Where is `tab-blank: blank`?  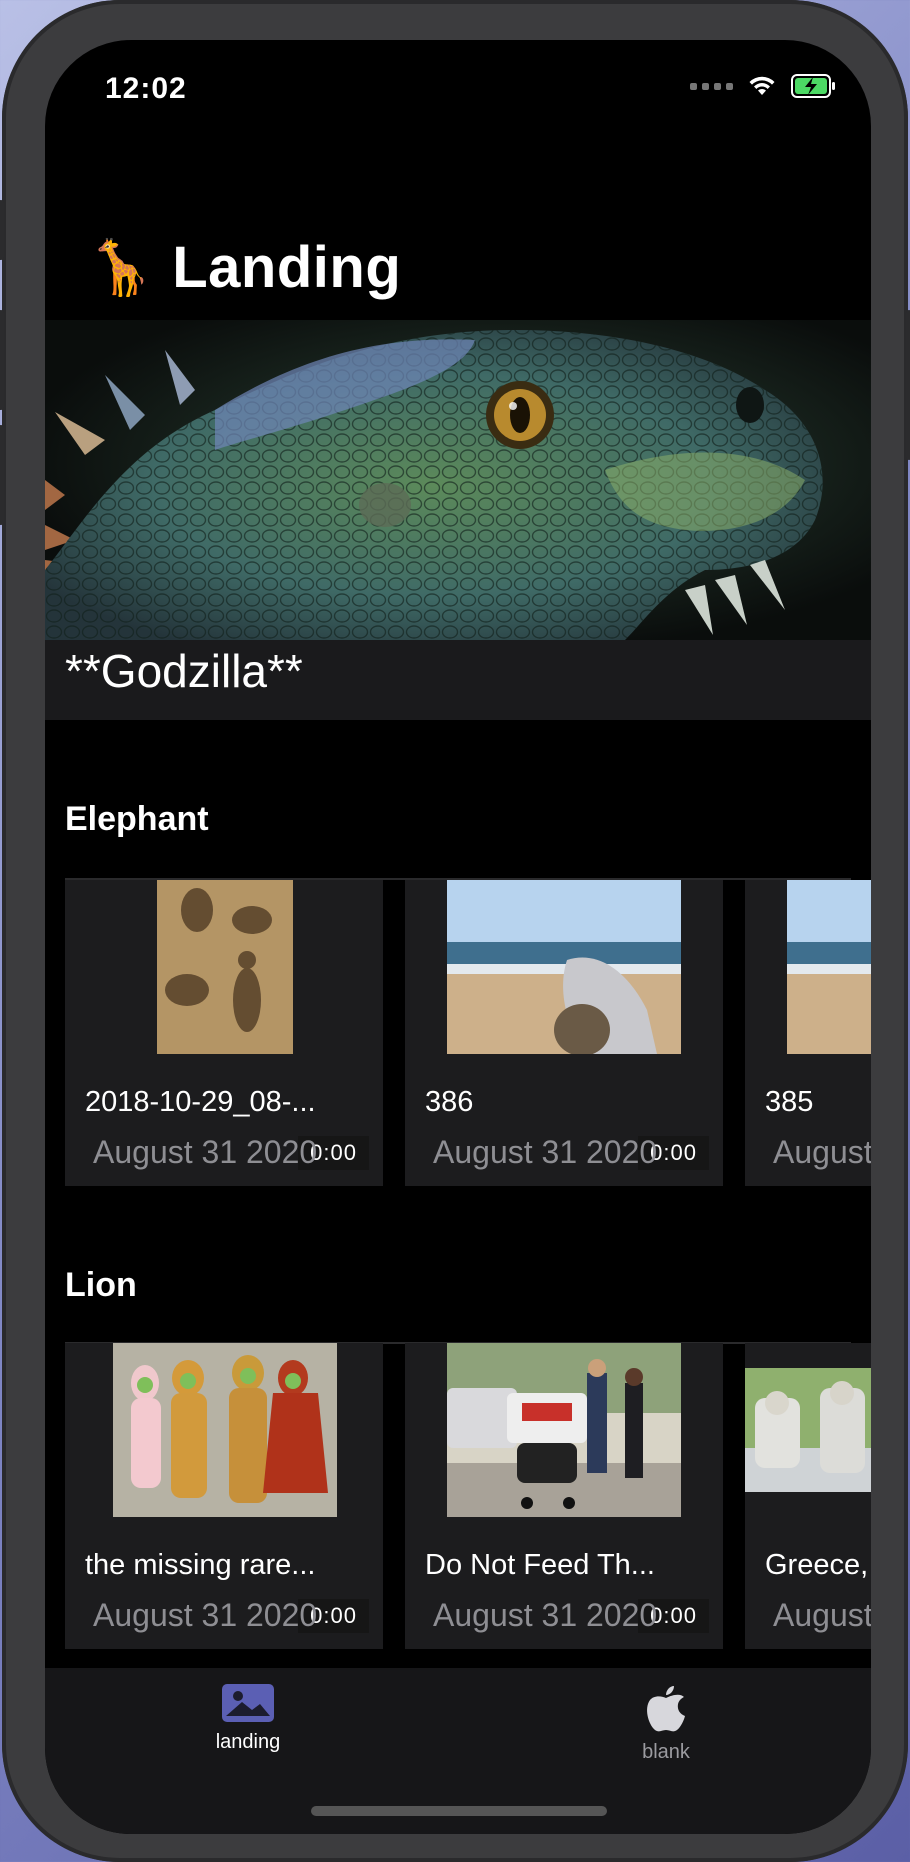 tab-blank: blank is located at coordinates (666, 1723).